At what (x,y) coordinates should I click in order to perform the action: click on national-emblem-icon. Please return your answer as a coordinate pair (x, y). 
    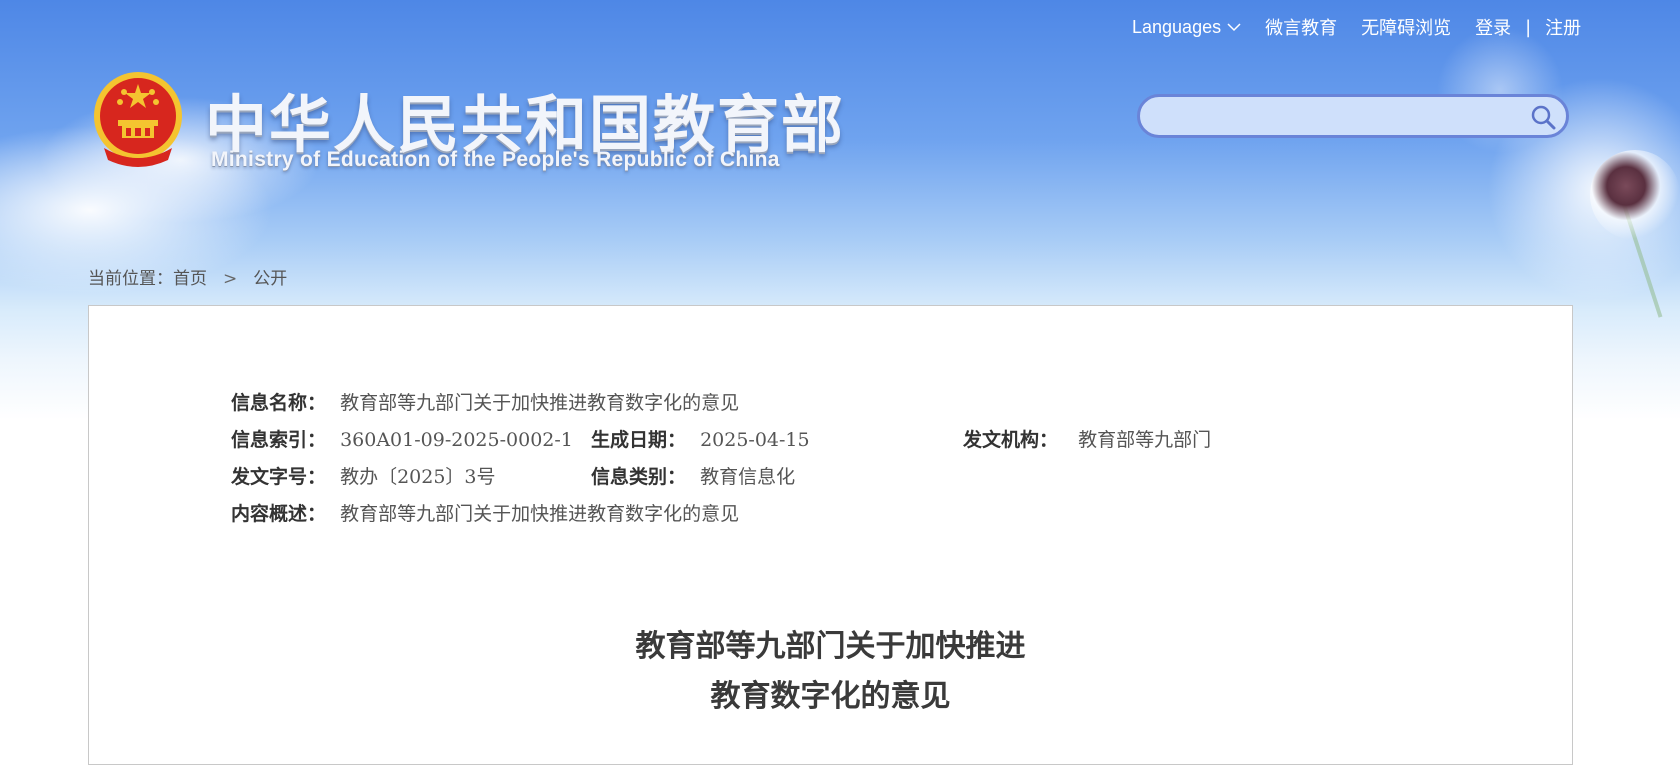
    Looking at the image, I should click on (138, 119).